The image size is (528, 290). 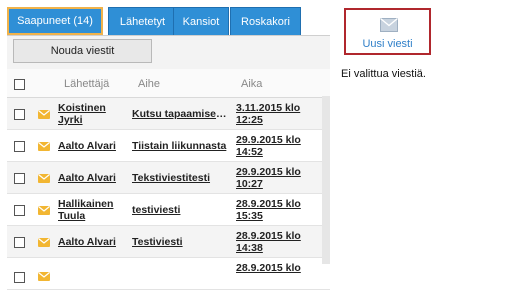 I want to click on tab-folders: Kansiot, so click(x=201, y=21).